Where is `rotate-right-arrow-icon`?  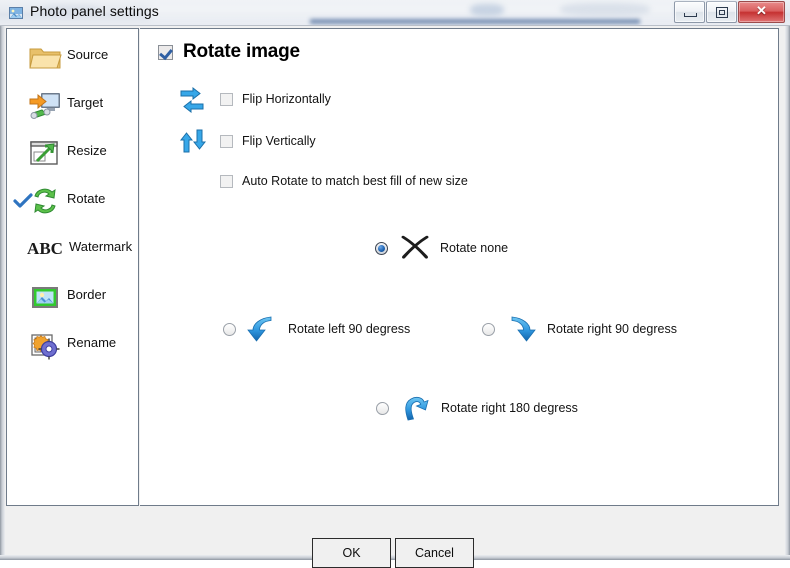
rotate-right-arrow-icon is located at coordinates (522, 329).